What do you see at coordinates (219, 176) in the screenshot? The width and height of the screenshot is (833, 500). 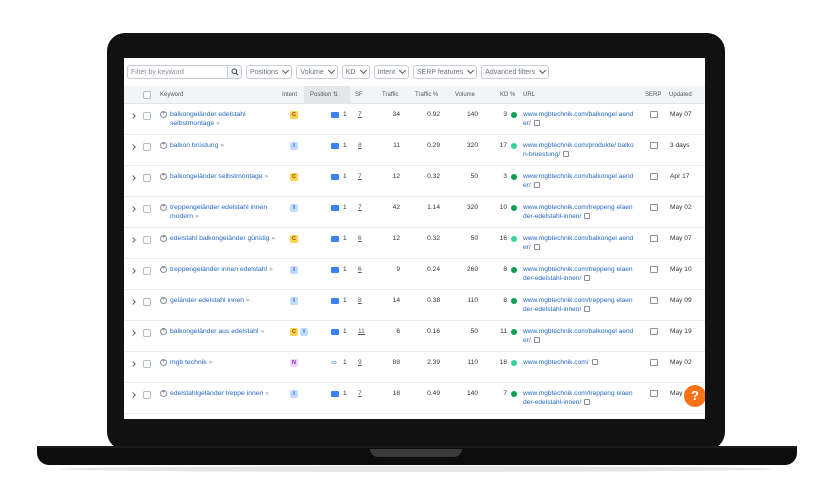 I see `keyword-link: balkongeländer selbstmontage »` at bounding box center [219, 176].